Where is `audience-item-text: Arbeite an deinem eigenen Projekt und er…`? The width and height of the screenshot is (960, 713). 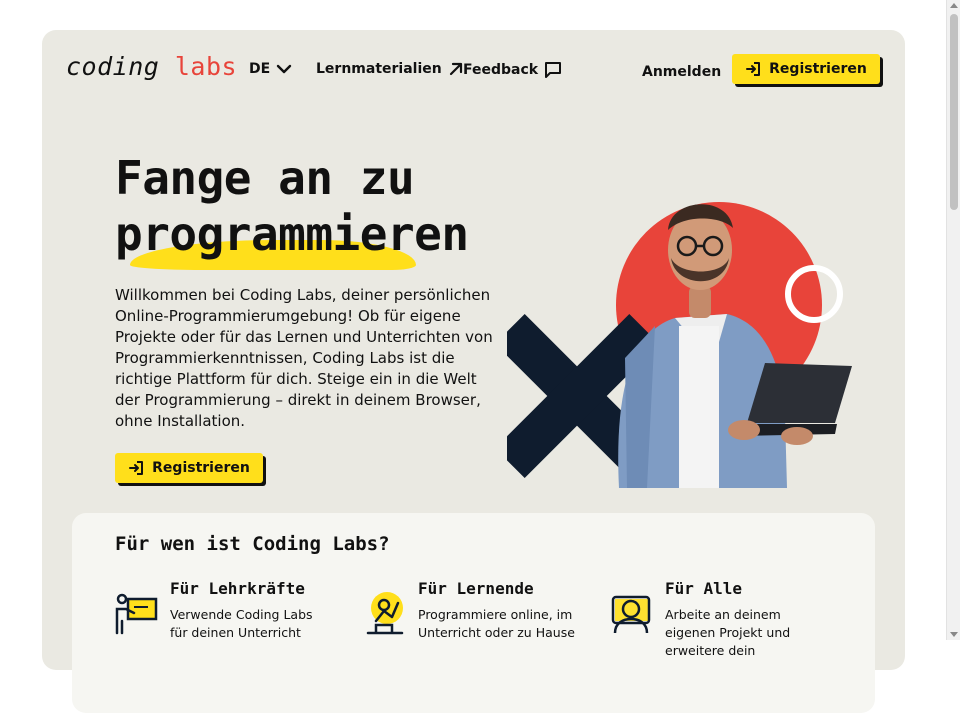 audience-item-text: Arbeite an deinem eigenen Projekt und er… is located at coordinates (728, 632).